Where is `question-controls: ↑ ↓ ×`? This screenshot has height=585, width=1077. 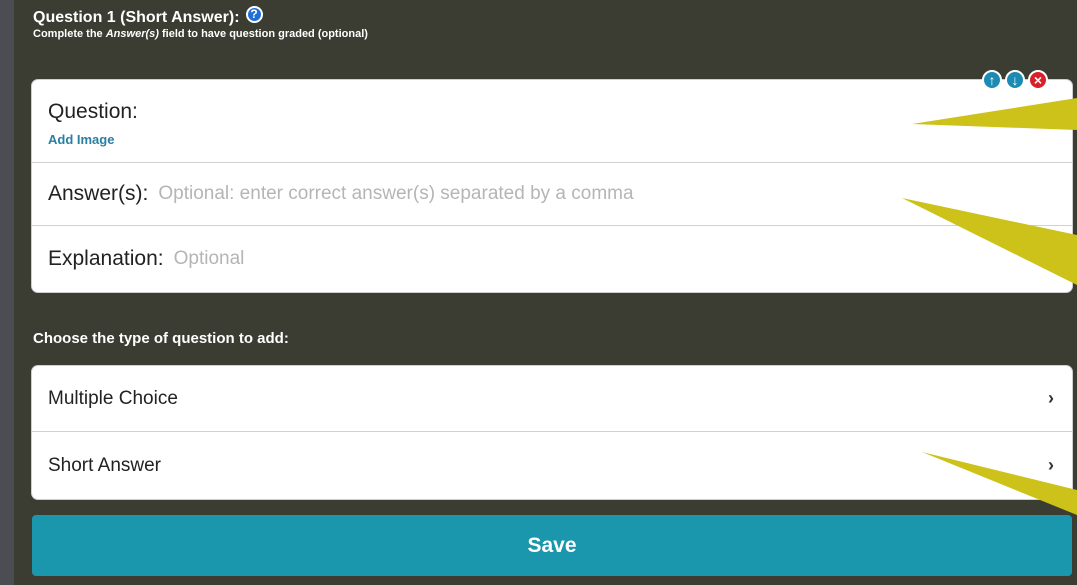
question-controls: ↑ ↓ × is located at coordinates (1015, 80).